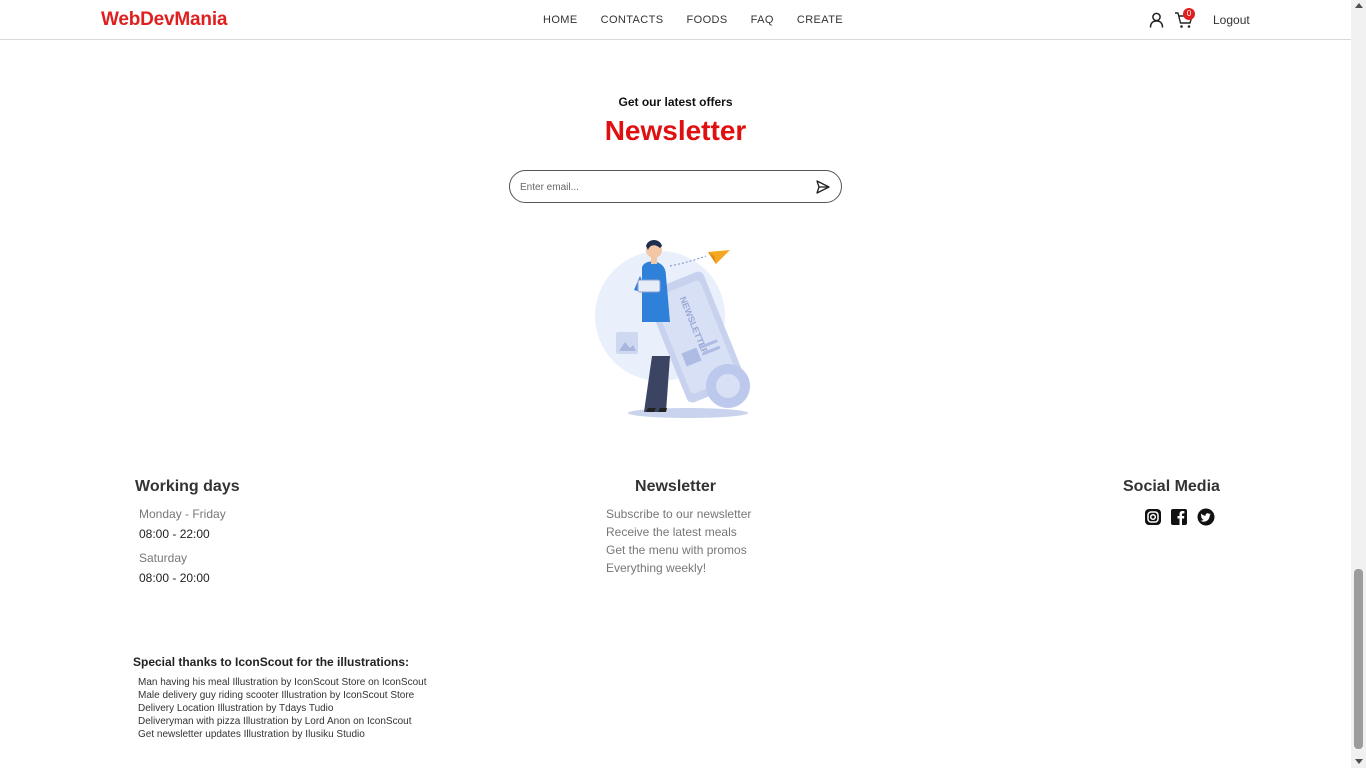 The height and width of the screenshot is (768, 1366). What do you see at coordinates (676, 550) in the screenshot?
I see `newsletter-line: Get the menu with promos` at bounding box center [676, 550].